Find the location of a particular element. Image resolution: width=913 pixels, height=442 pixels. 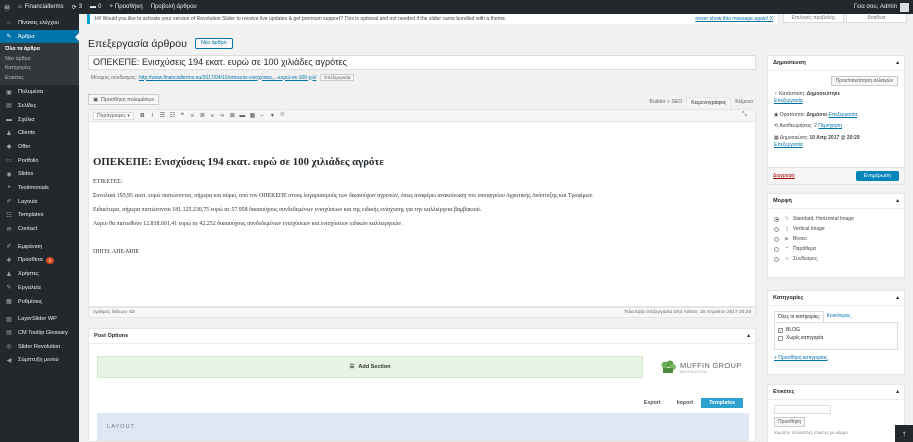

tab-popular-categories: Κοινότερες is located at coordinates (839, 316).